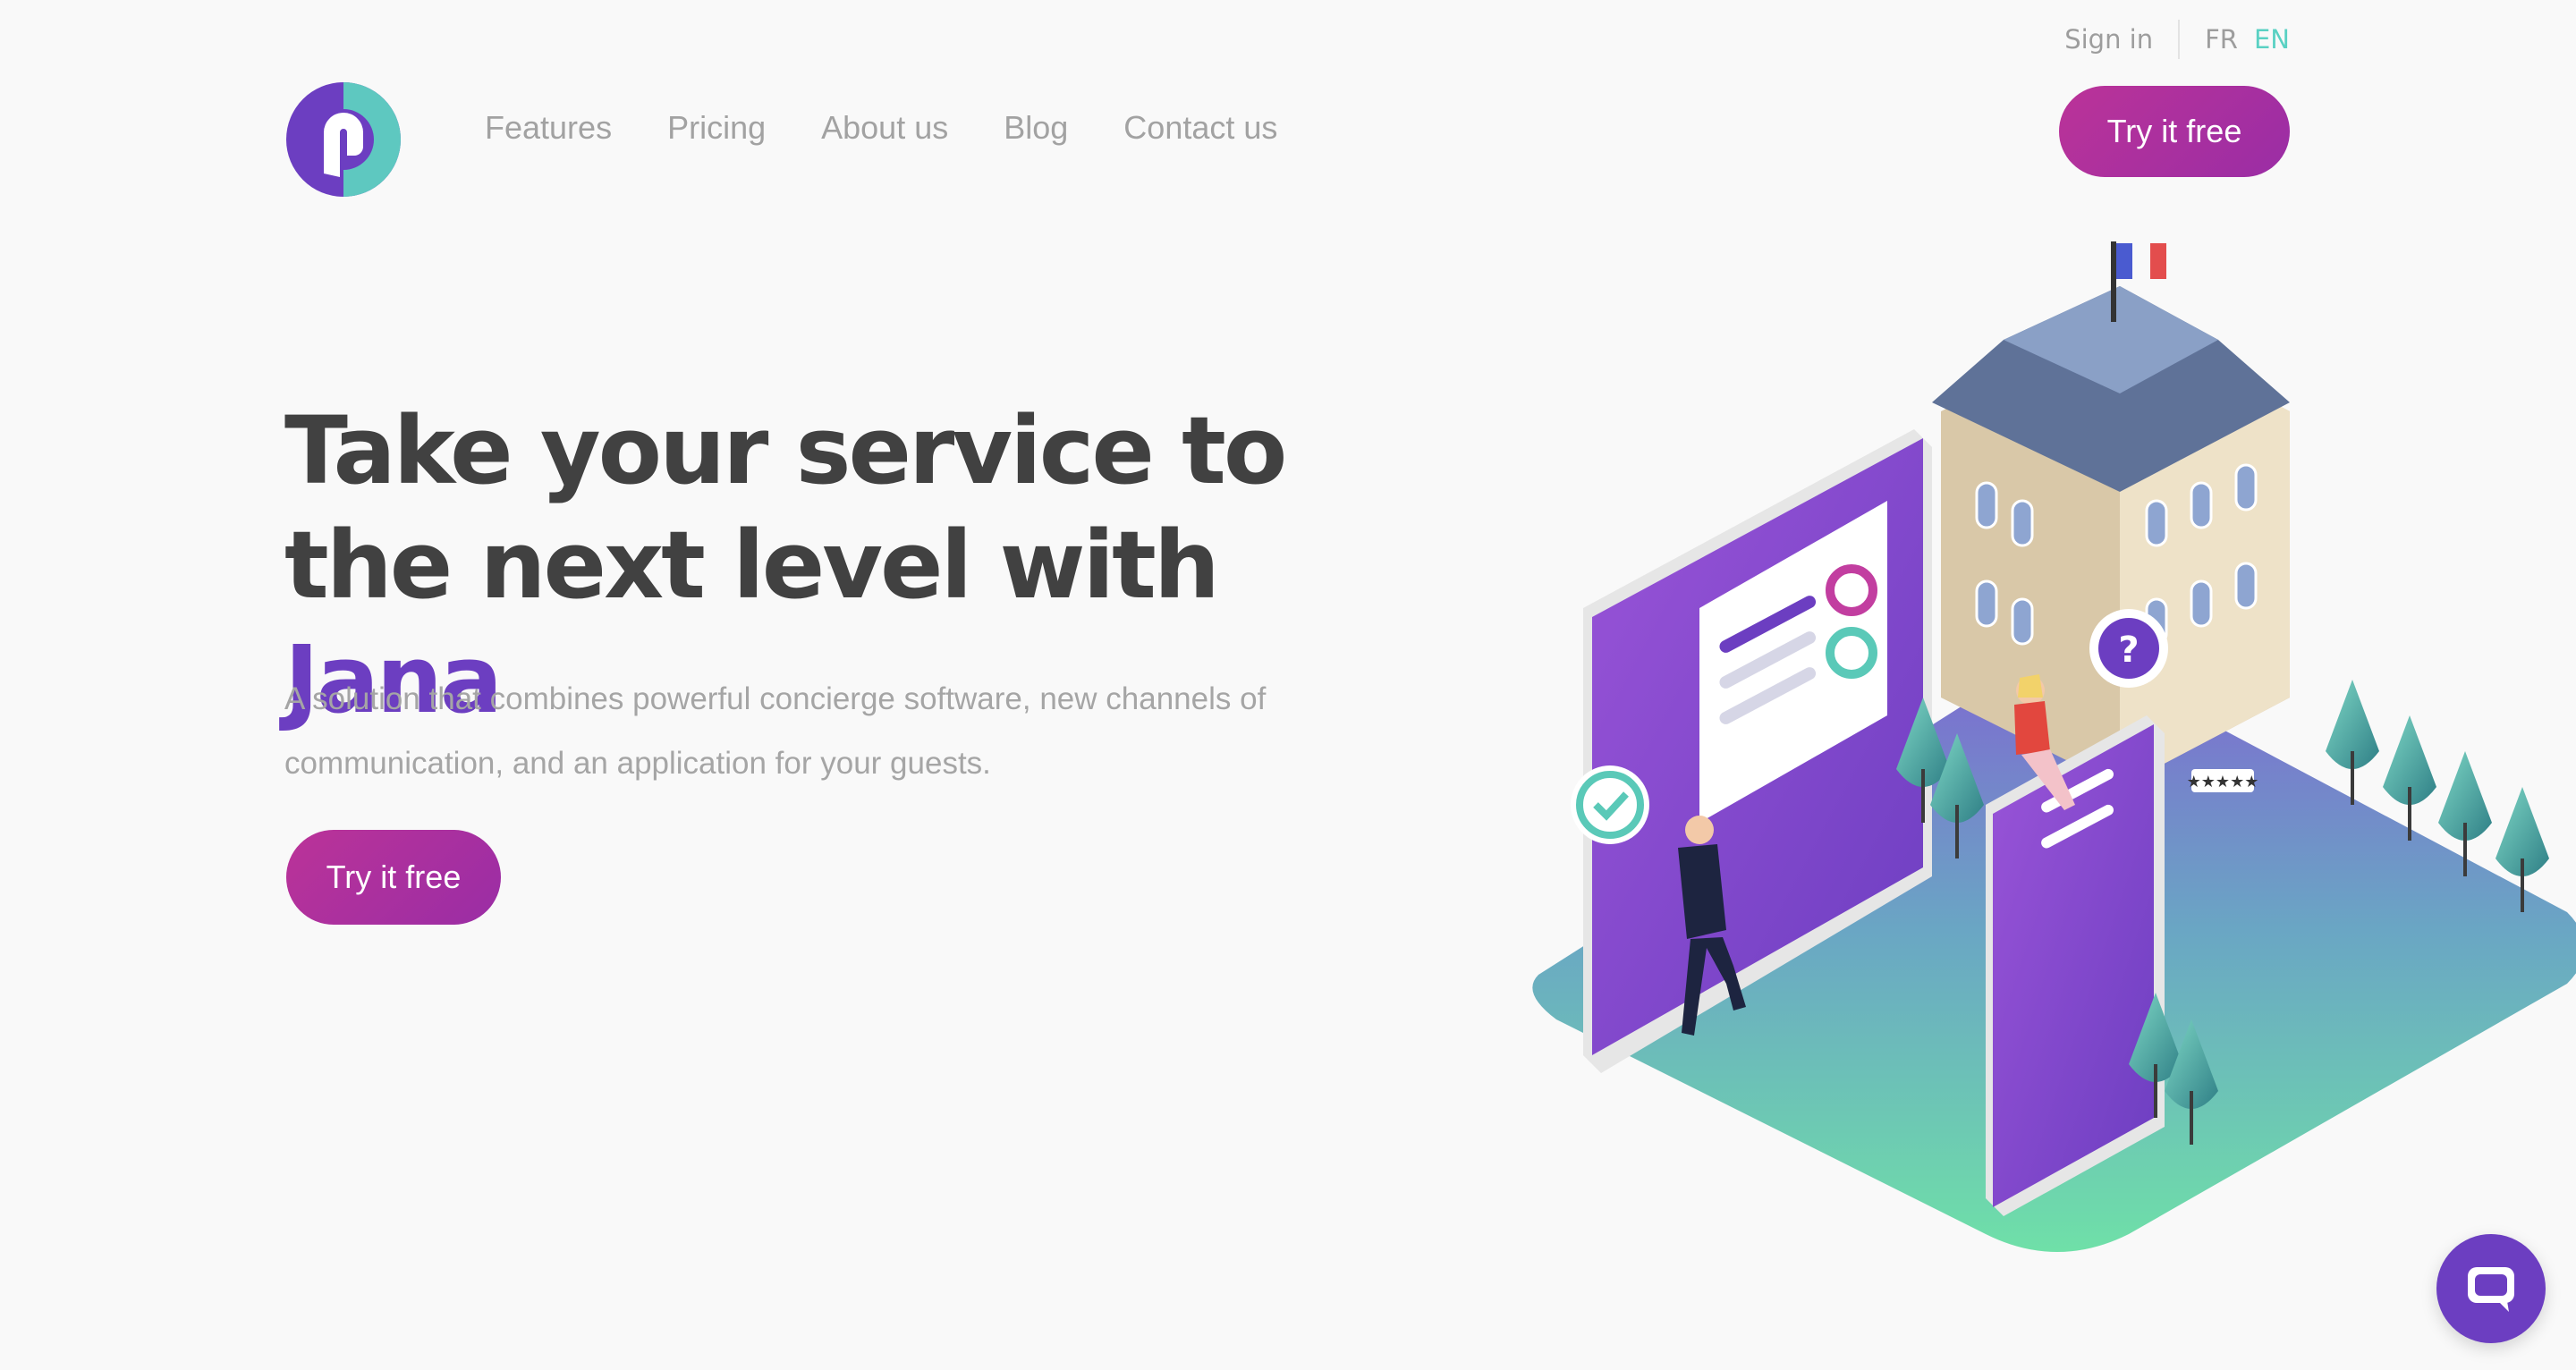  Describe the element at coordinates (2177, 39) in the screenshot. I see `top-utility-bar: Sign in FR EN` at that location.